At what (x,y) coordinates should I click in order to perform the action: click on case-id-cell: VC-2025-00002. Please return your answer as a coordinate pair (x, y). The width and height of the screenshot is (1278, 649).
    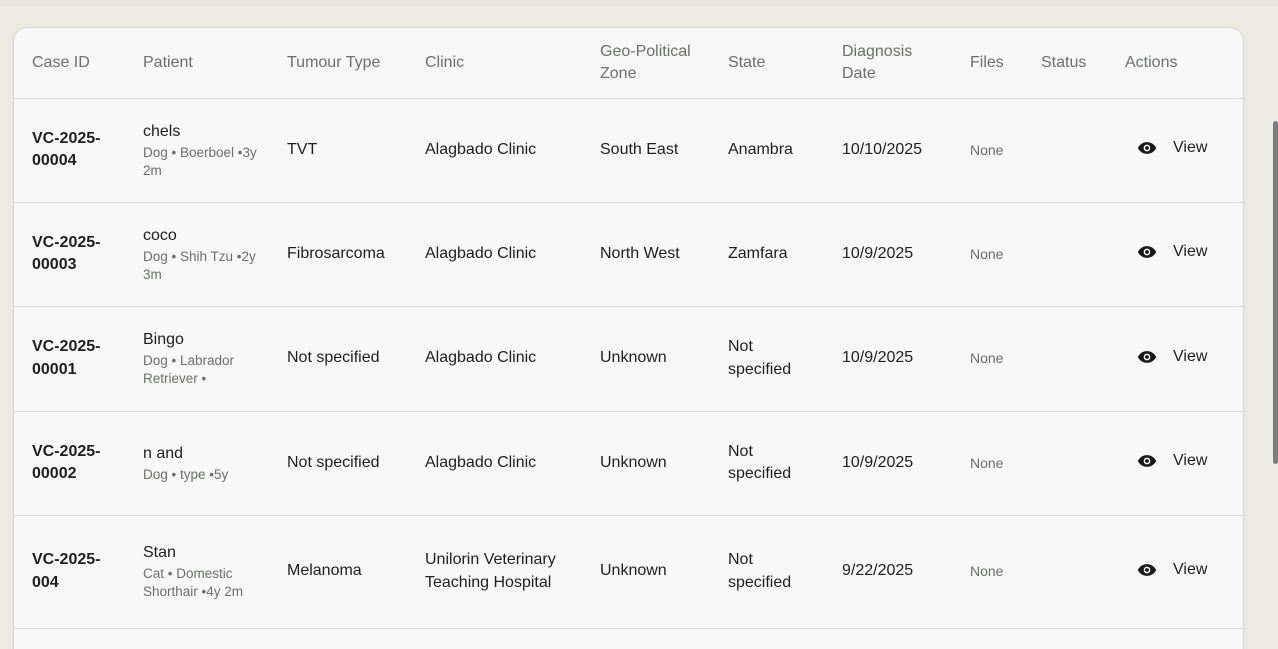
    Looking at the image, I should click on (78, 463).